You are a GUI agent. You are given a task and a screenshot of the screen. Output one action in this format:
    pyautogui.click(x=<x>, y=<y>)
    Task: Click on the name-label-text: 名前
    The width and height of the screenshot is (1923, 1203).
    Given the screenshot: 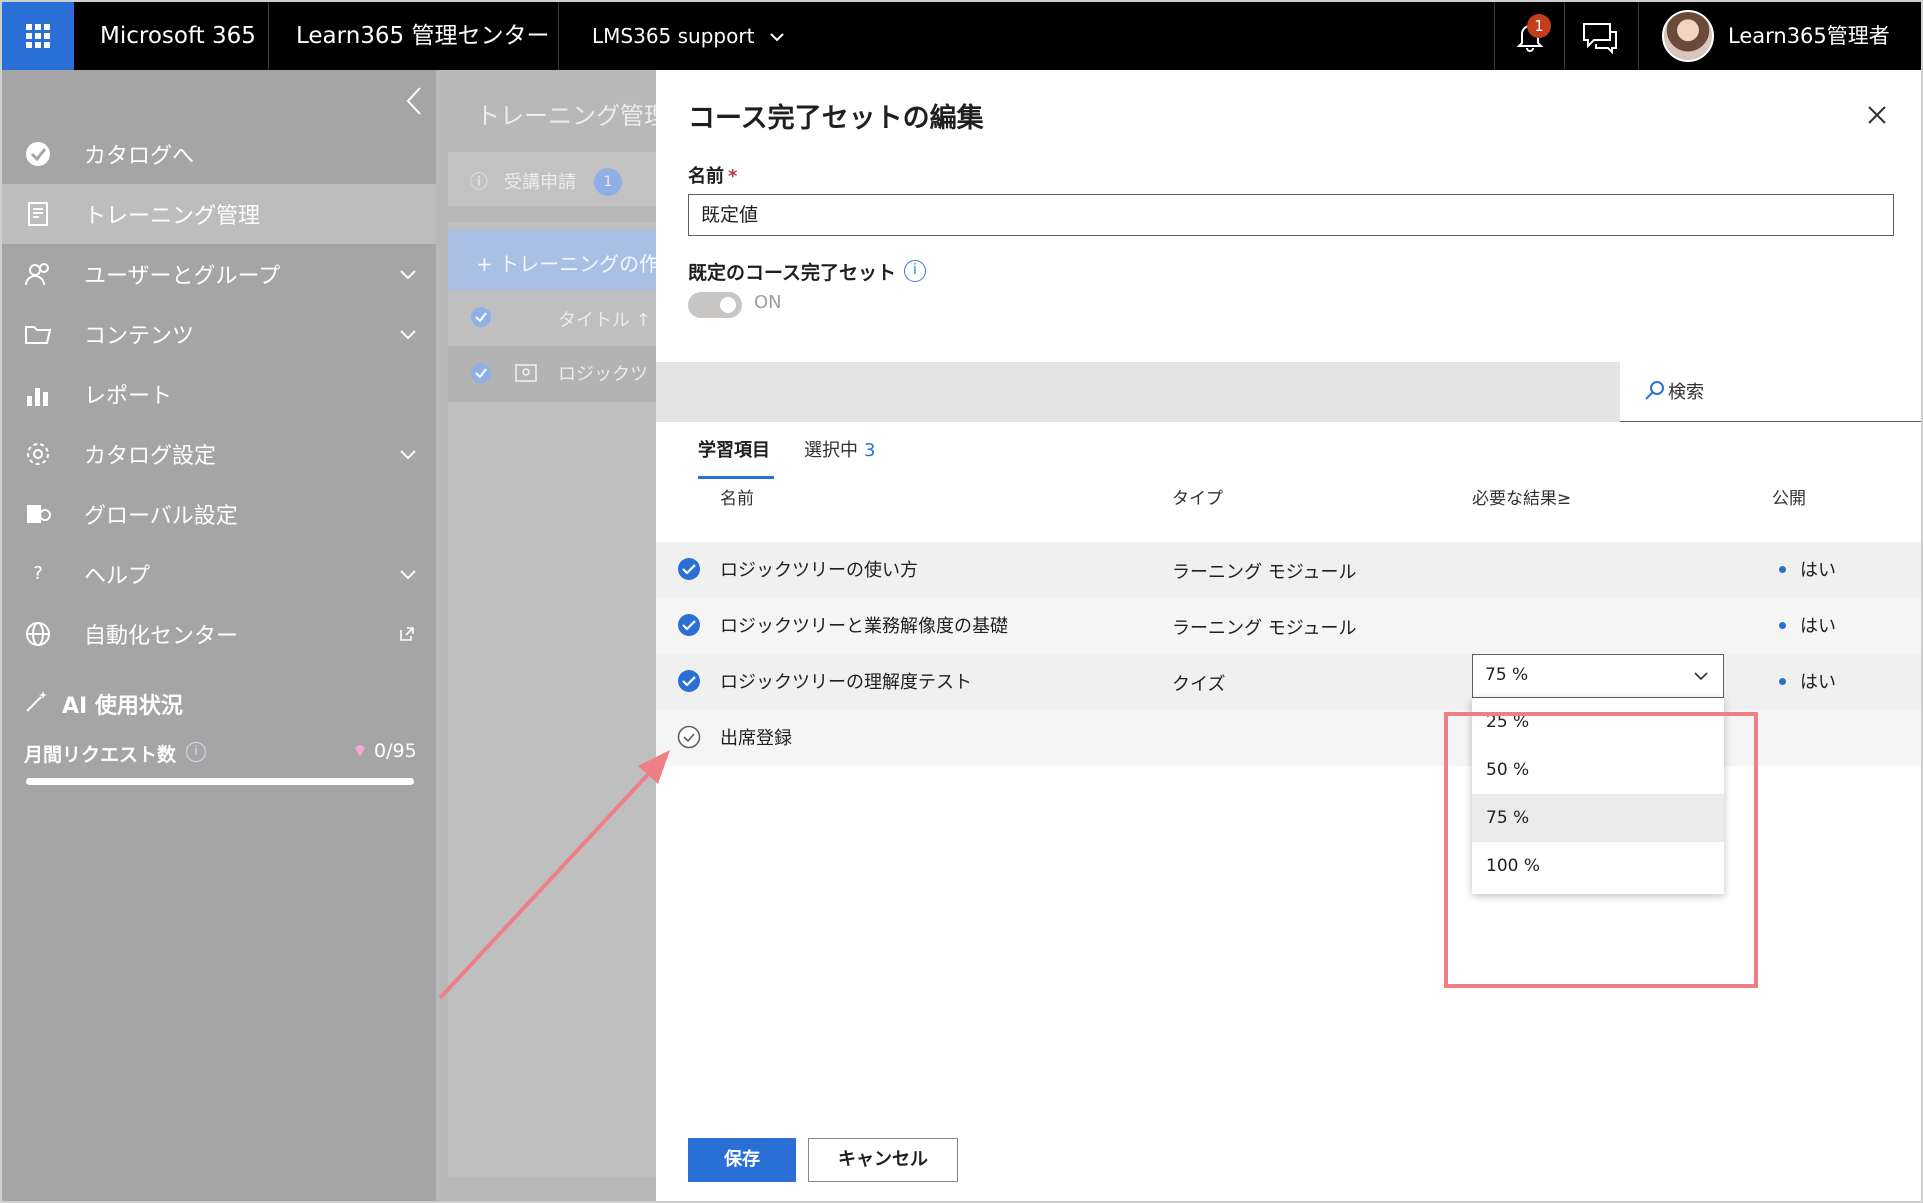 What is the action you would take?
    pyautogui.click(x=706, y=176)
    